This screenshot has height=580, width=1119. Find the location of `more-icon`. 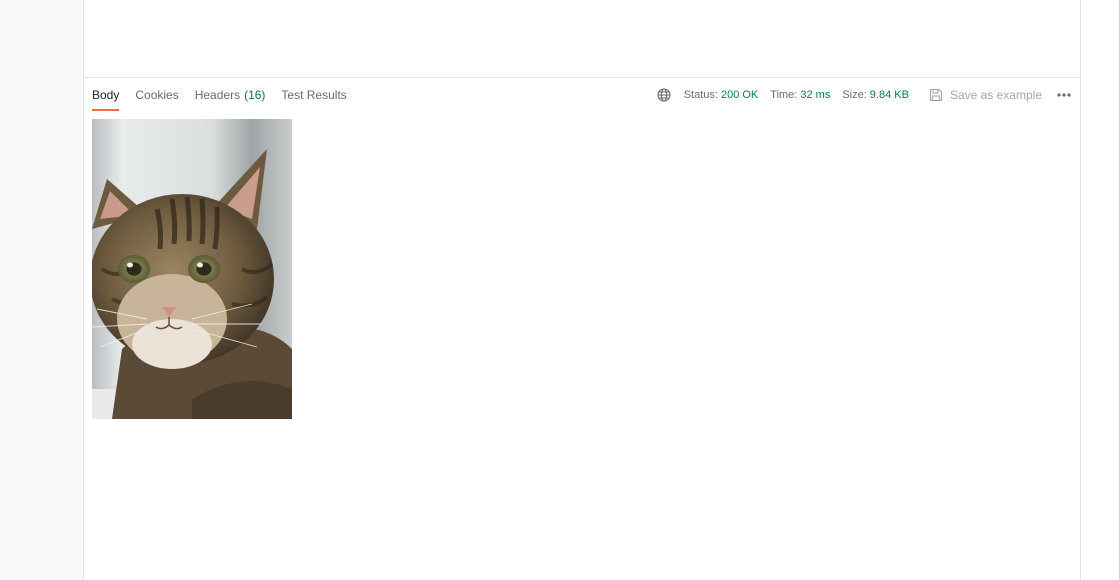

more-icon is located at coordinates (1064, 95).